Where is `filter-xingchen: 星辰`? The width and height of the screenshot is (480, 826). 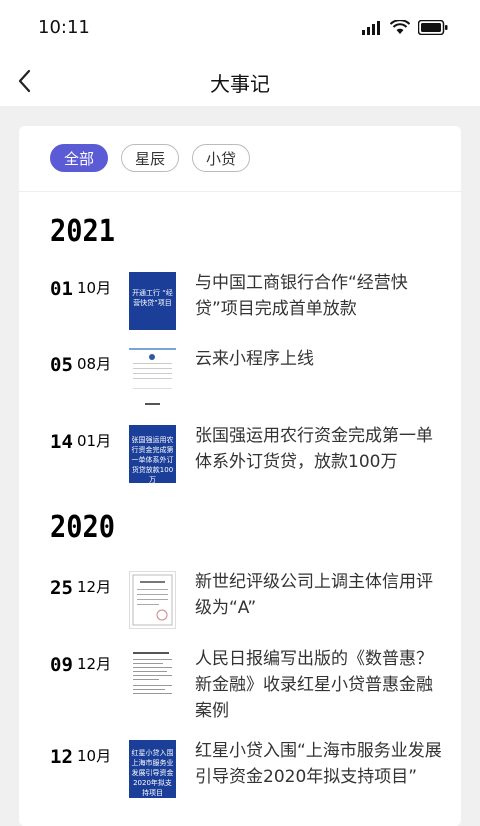 filter-xingchen: 星辰 is located at coordinates (150, 158).